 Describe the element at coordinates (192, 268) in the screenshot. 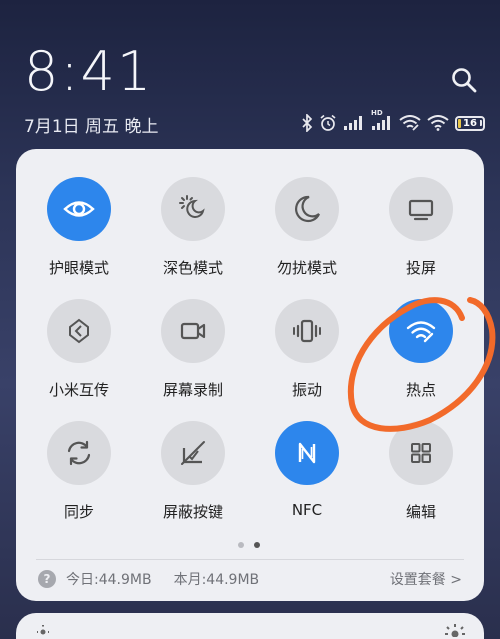

I see `tile-label: 深色模式` at that location.